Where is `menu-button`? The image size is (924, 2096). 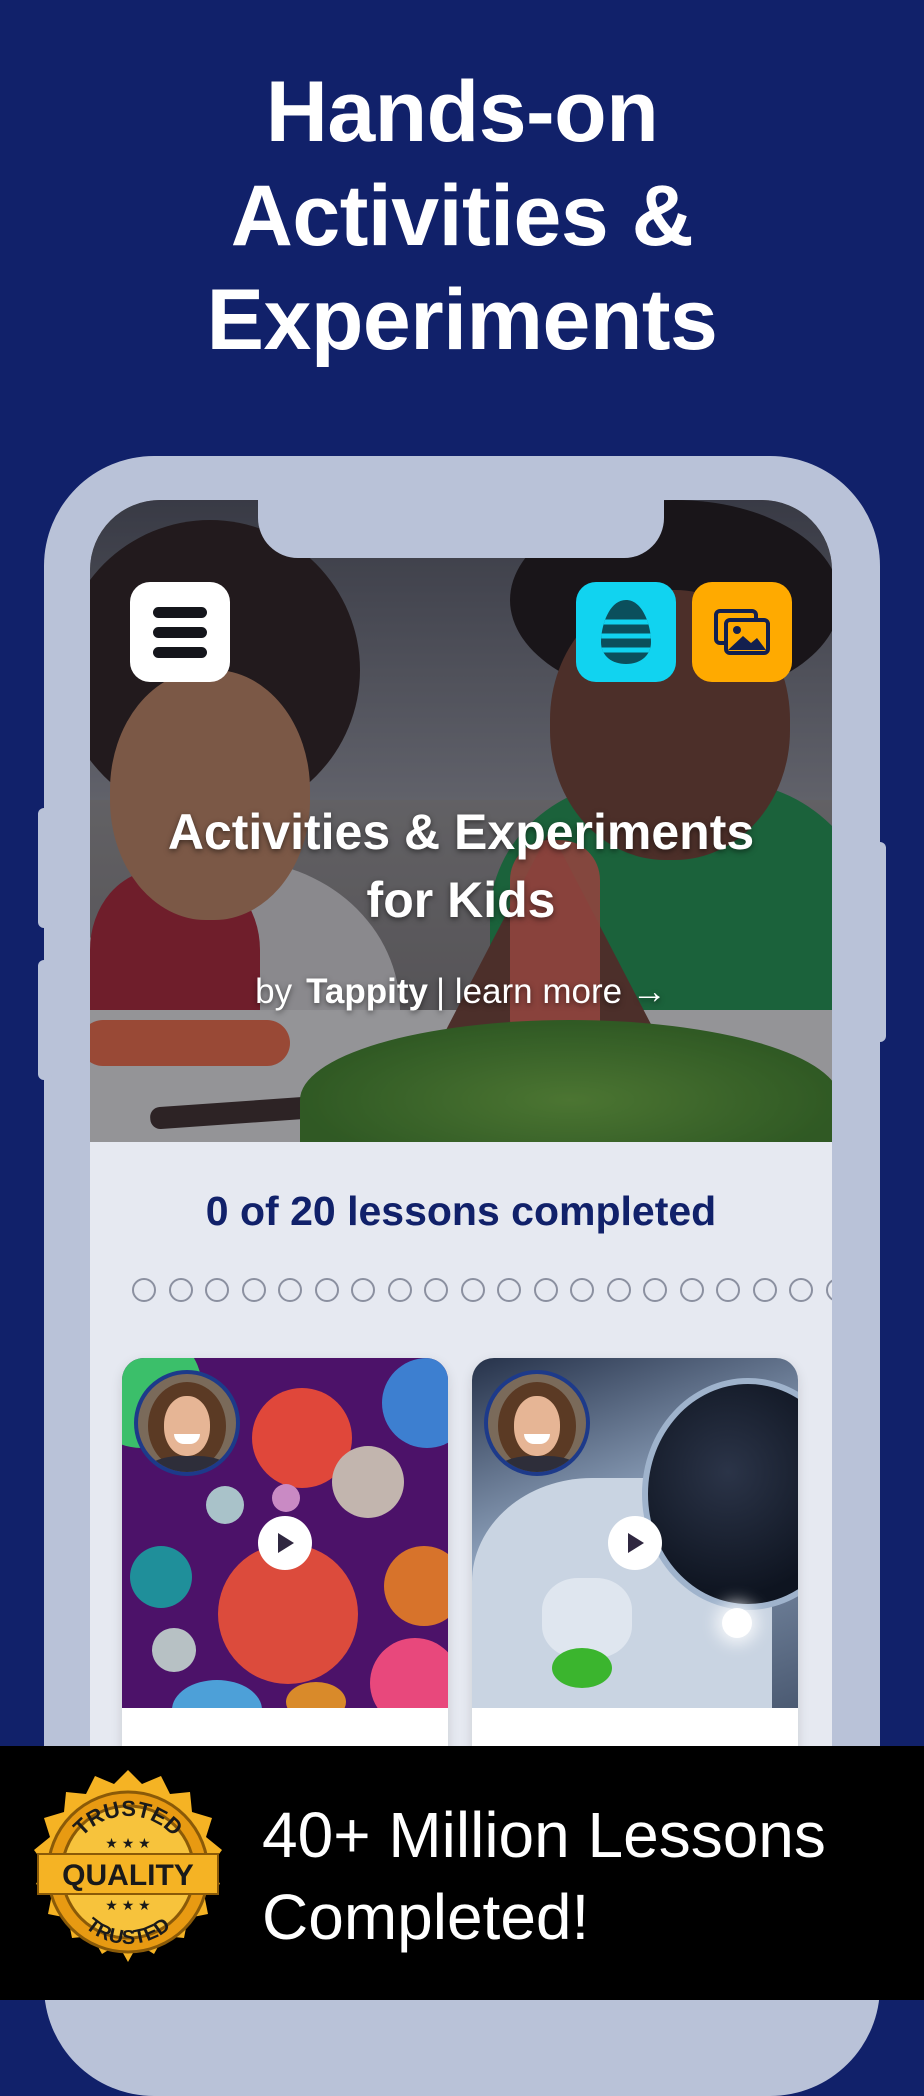 menu-button is located at coordinates (180, 632).